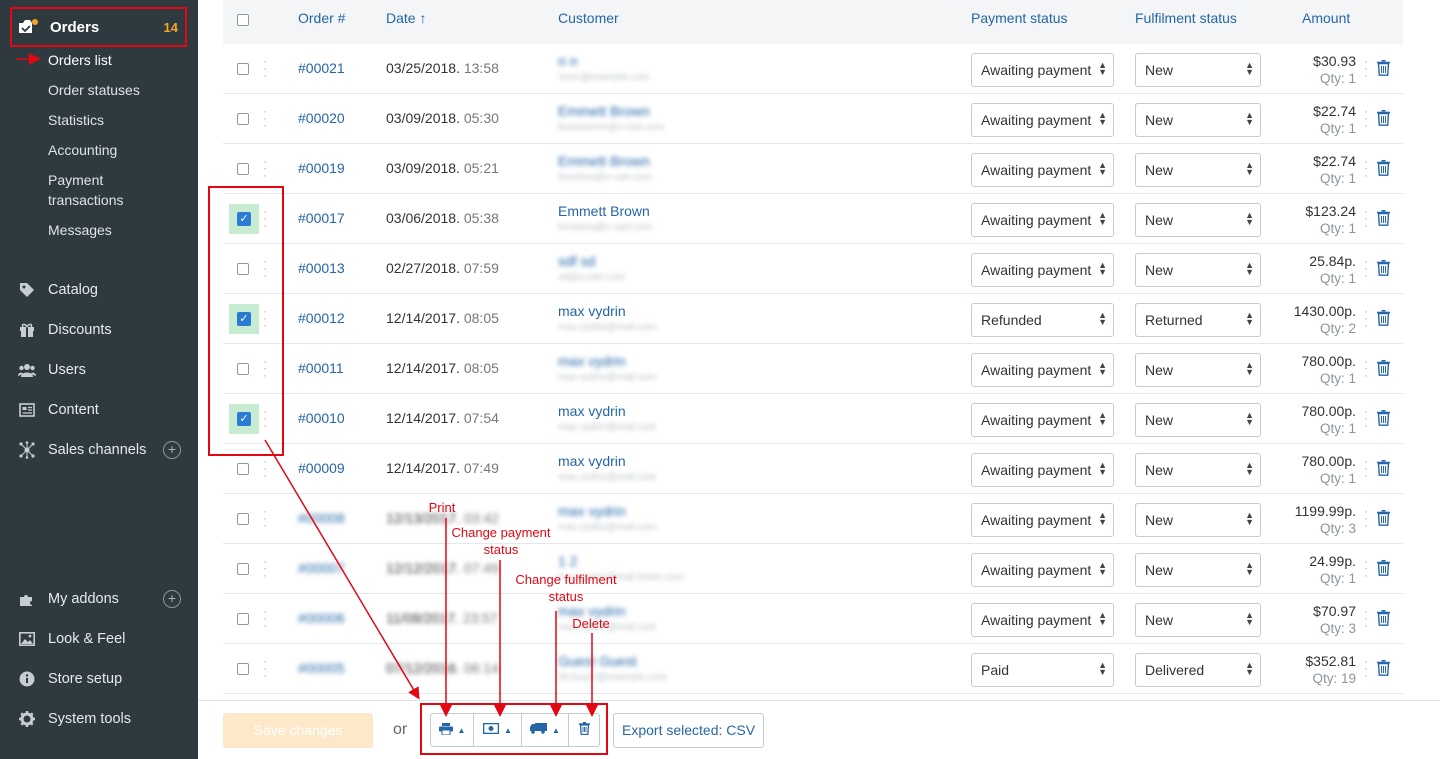  I want to click on column-header-order: Order #, so click(321, 18).